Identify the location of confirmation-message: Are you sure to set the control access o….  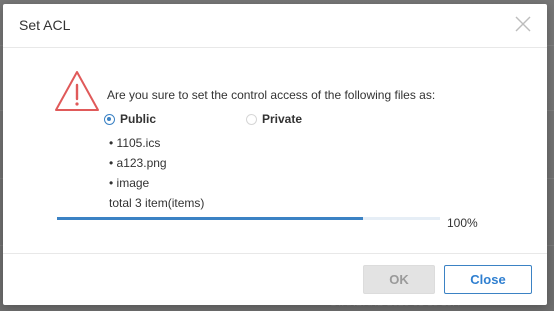
(271, 95).